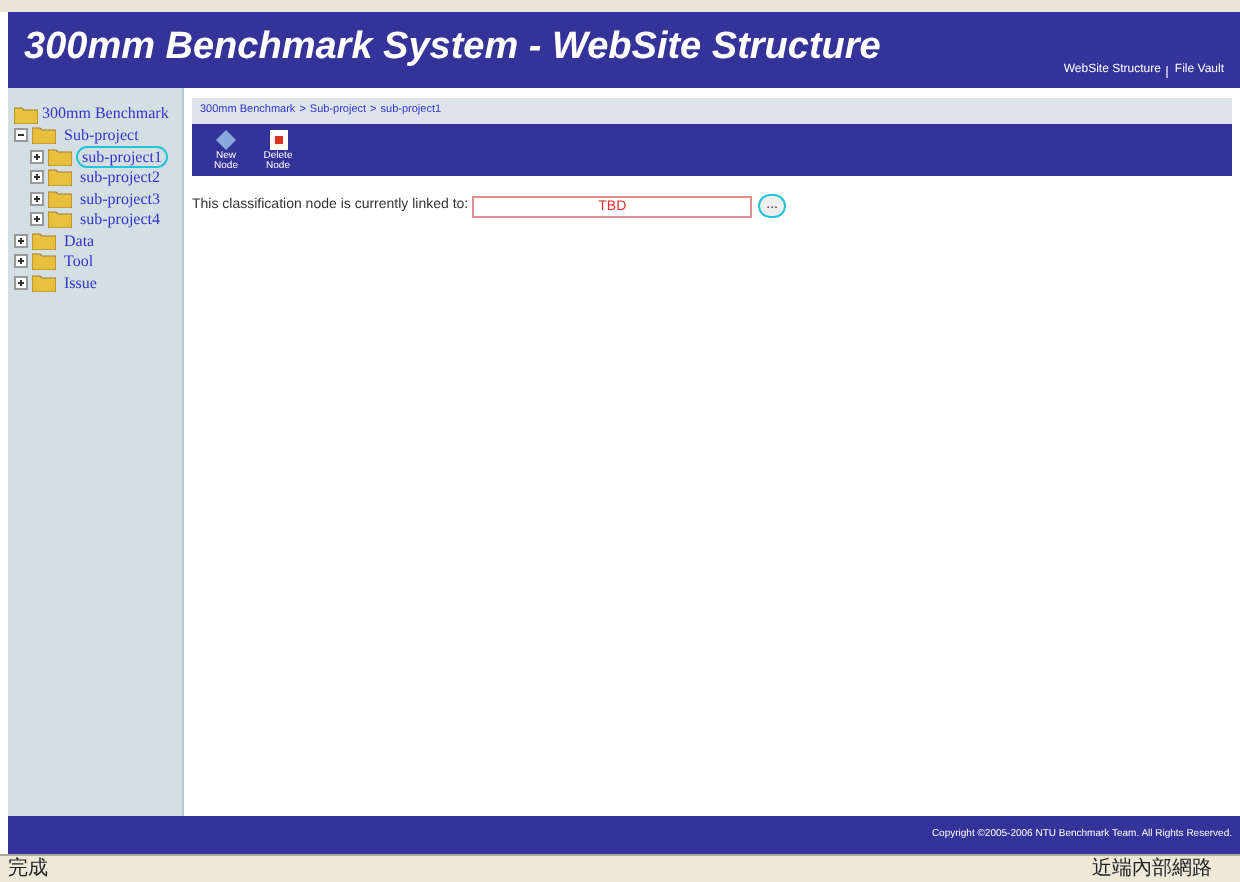 The height and width of the screenshot is (882, 1240). What do you see at coordinates (80, 282) in the screenshot?
I see `tree-item: Issue` at bounding box center [80, 282].